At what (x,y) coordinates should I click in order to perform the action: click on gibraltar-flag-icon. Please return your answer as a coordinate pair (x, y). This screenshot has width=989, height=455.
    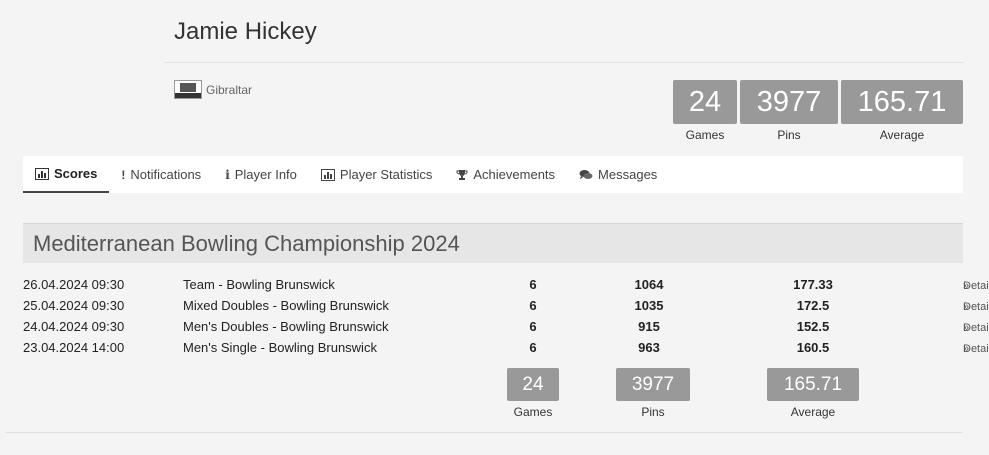
    Looking at the image, I should click on (188, 89).